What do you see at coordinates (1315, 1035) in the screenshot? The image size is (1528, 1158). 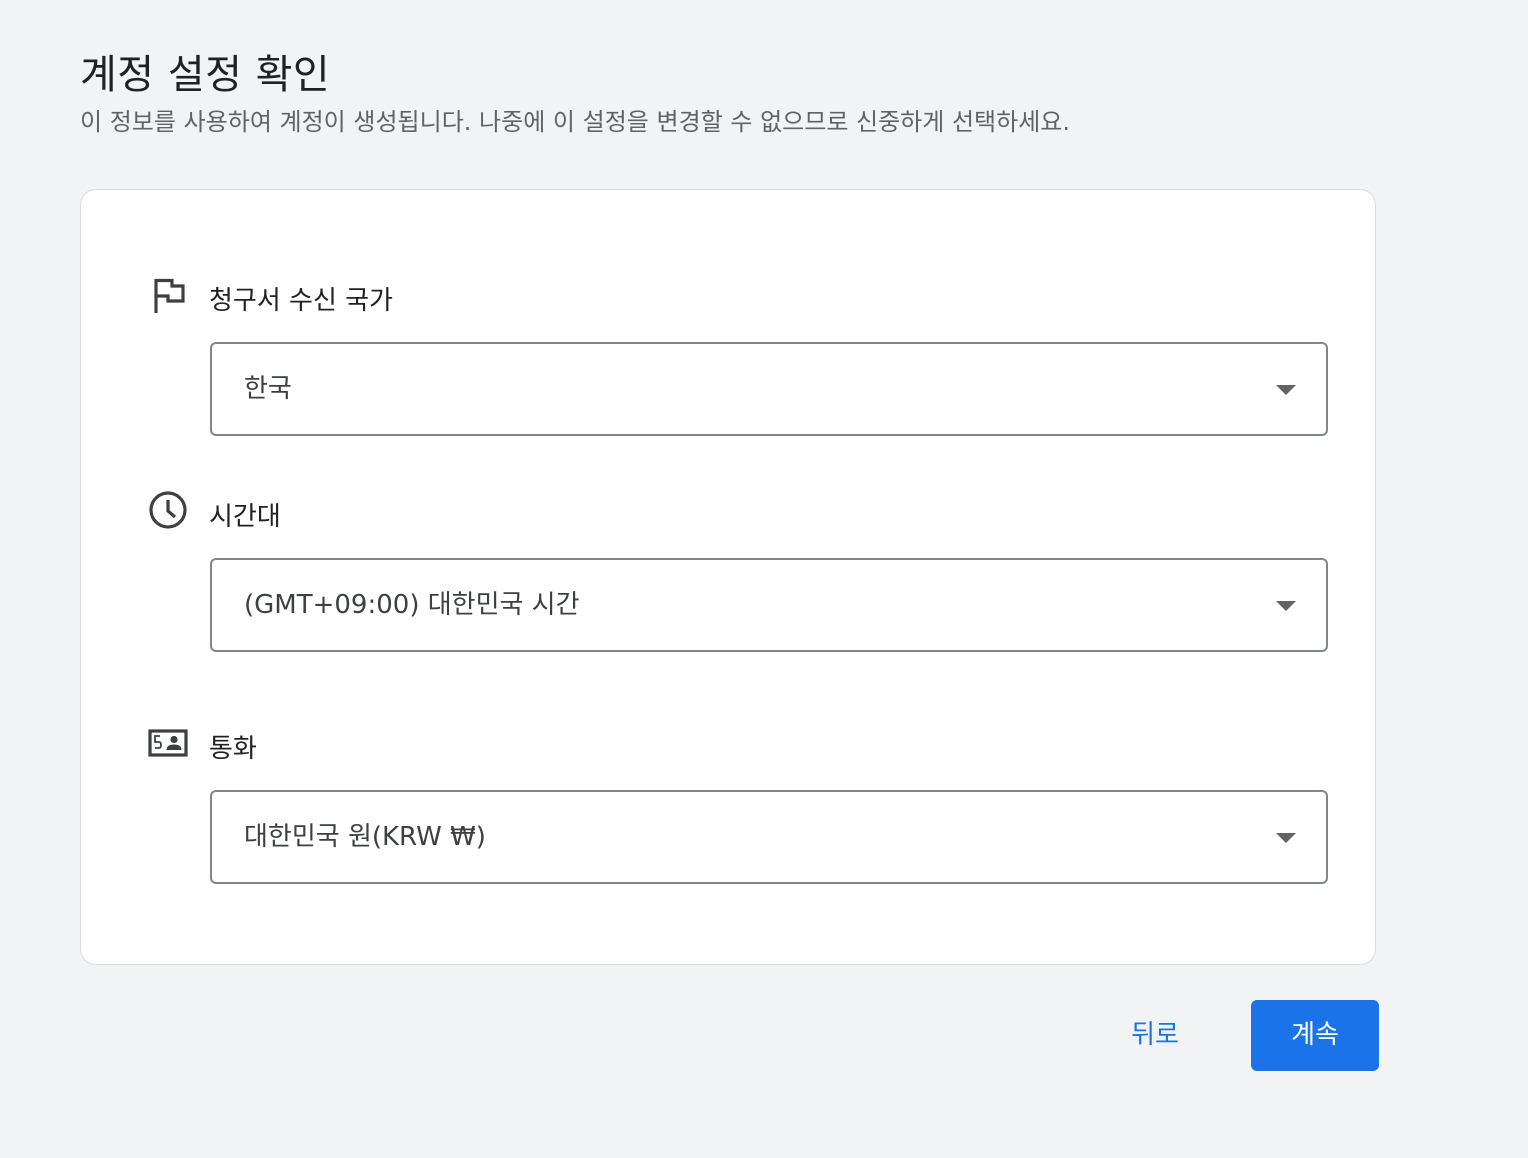 I see `continue-button: 계속` at bounding box center [1315, 1035].